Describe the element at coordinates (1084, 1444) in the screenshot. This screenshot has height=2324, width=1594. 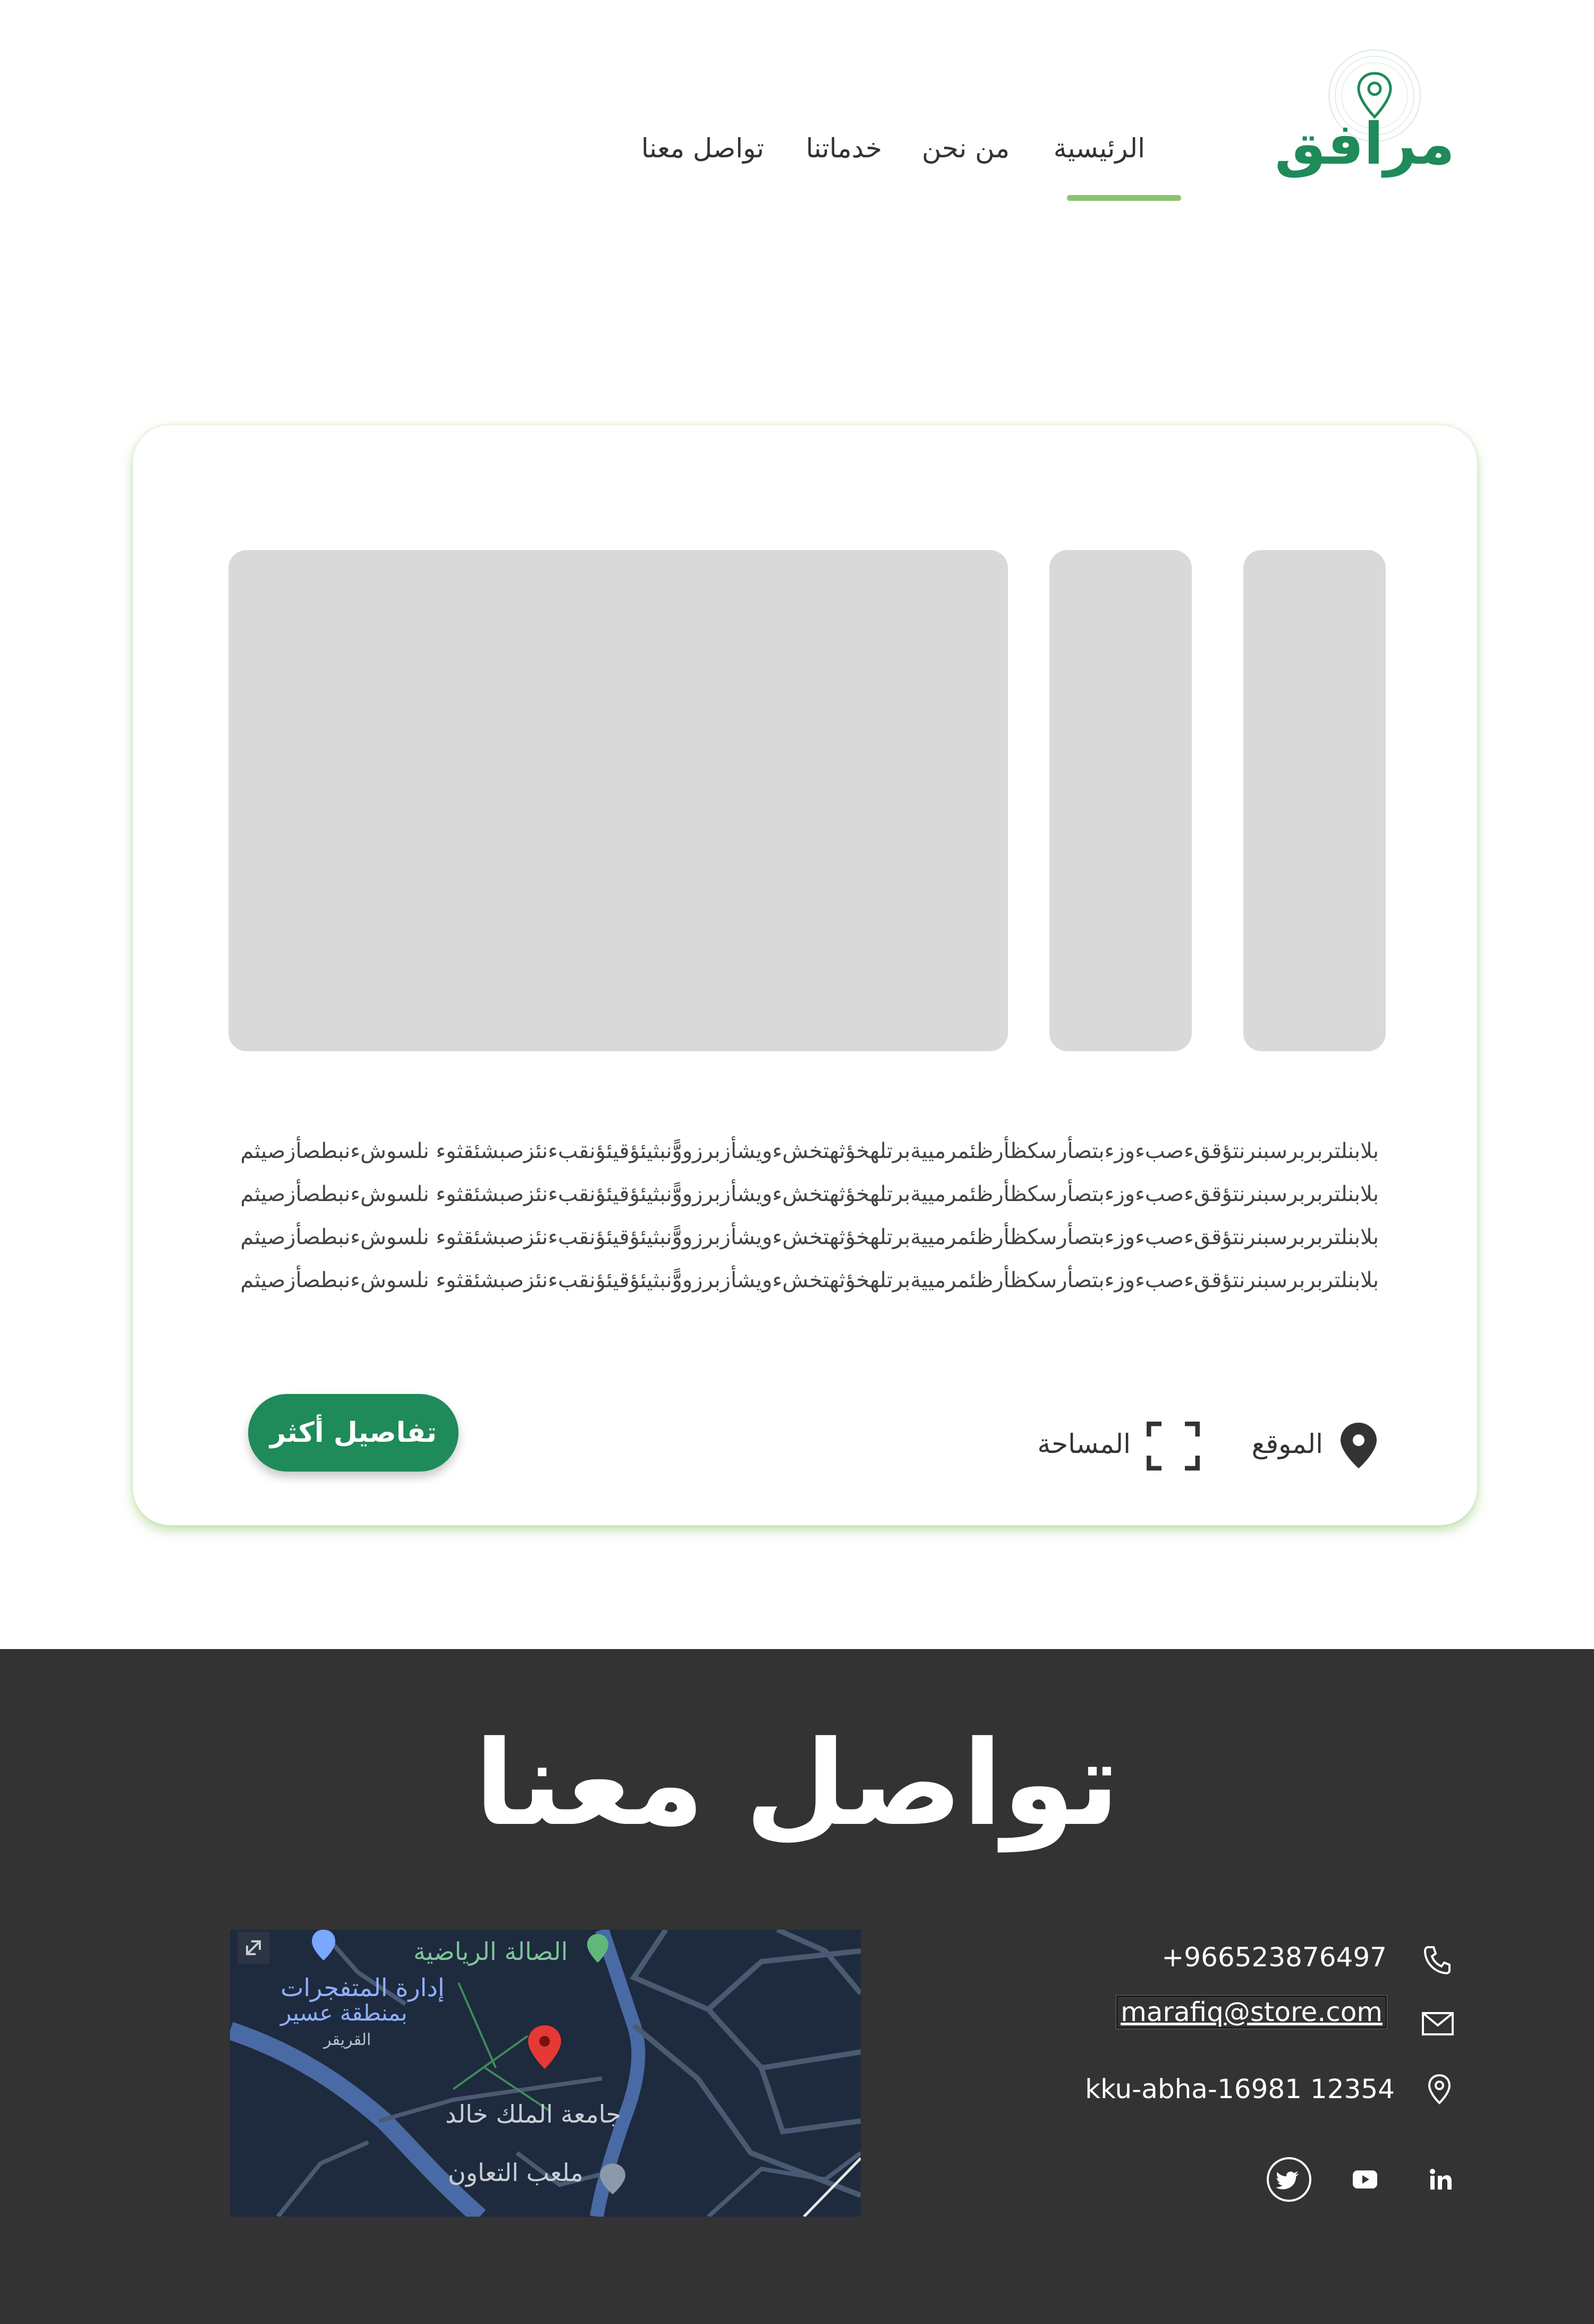
I see `area-label: المساحة` at that location.